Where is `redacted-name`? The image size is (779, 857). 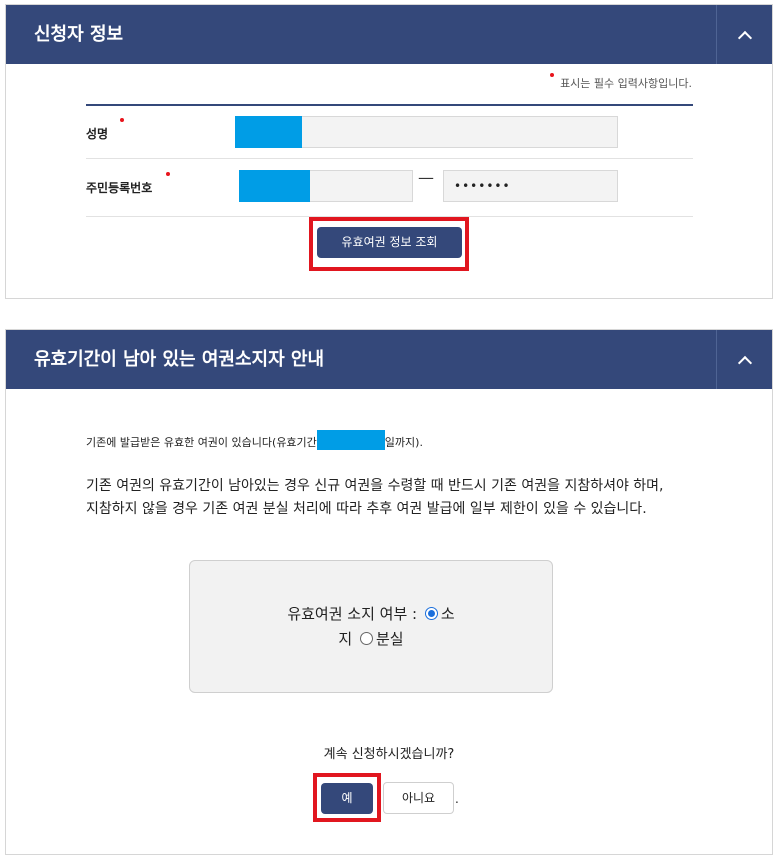 redacted-name is located at coordinates (268, 132).